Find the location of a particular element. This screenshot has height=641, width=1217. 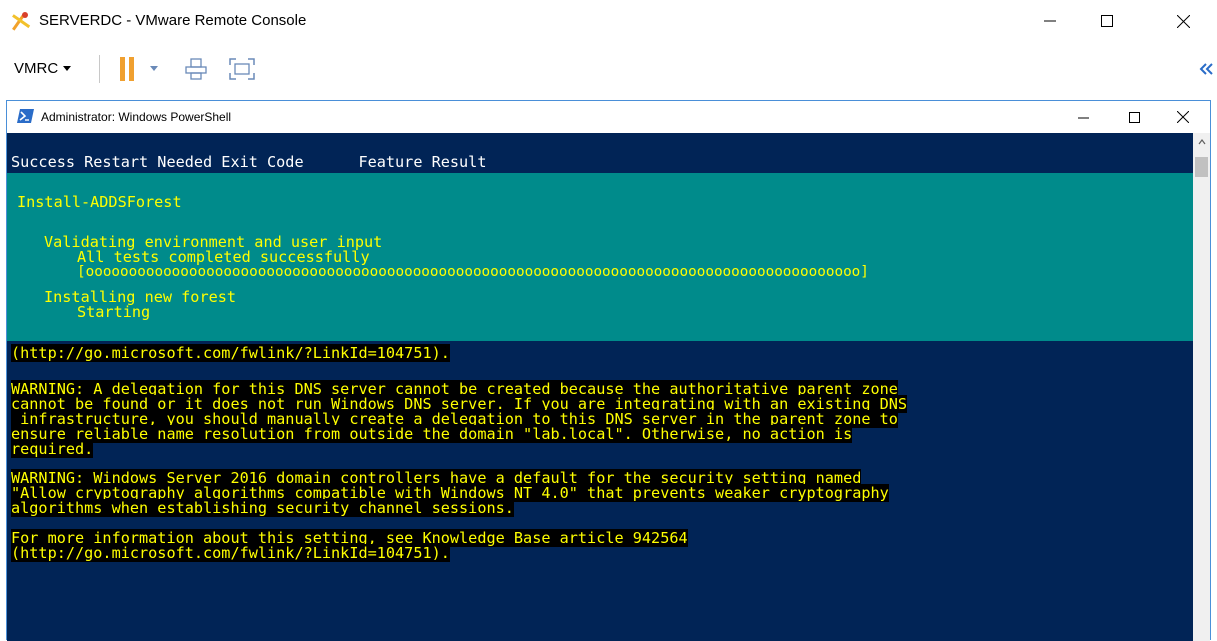

powershell-icon is located at coordinates (25, 116).